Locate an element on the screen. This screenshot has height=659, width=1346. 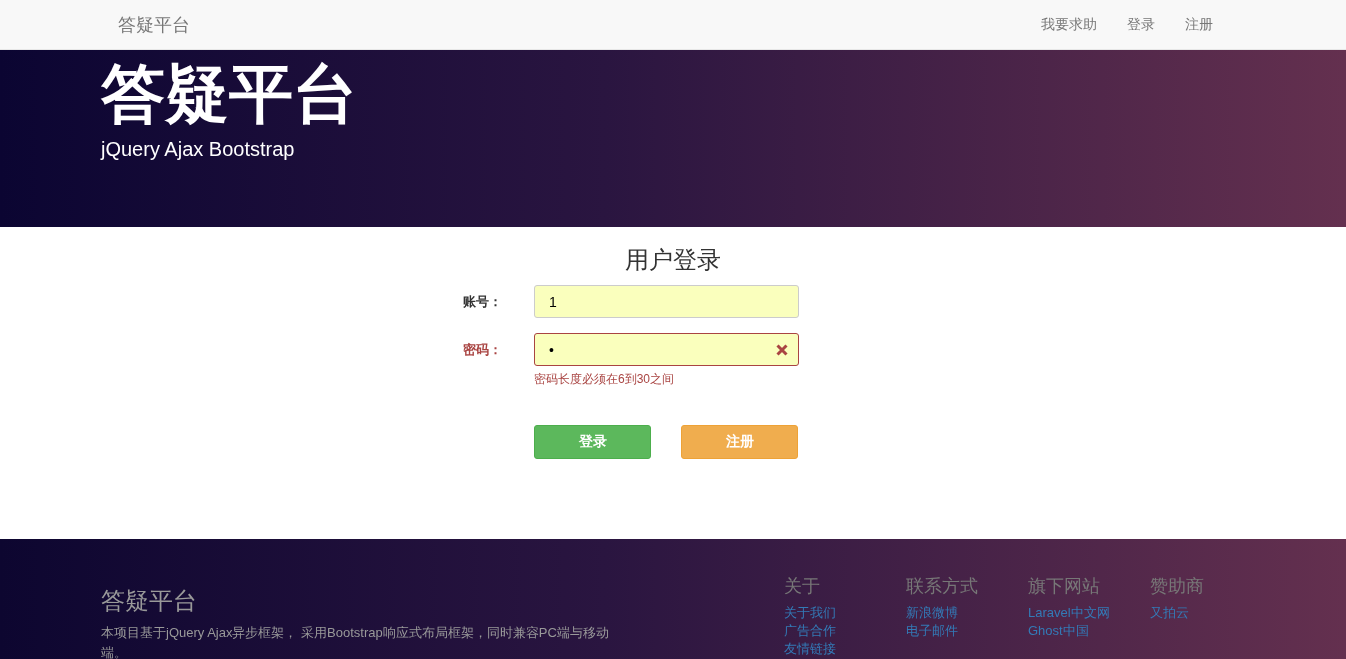
footer-link: 关于我们 is located at coordinates (810, 613).